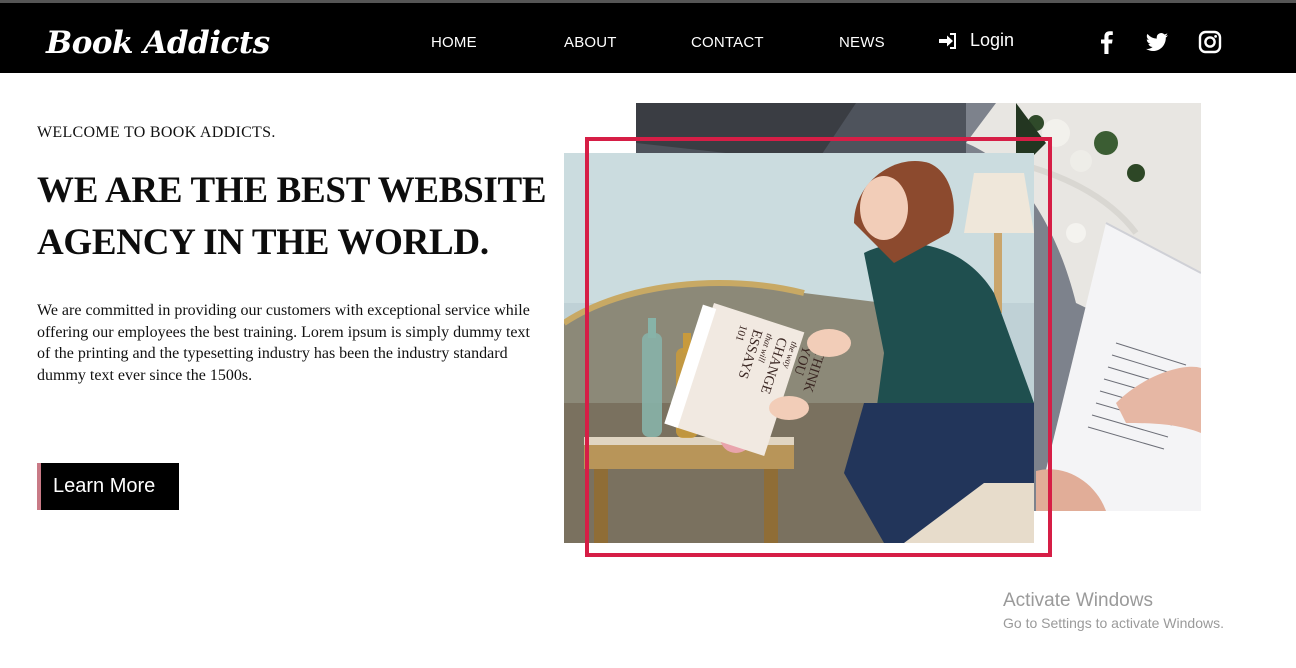  Describe the element at coordinates (1108, 42) in the screenshot. I see `facebook-icon` at that location.